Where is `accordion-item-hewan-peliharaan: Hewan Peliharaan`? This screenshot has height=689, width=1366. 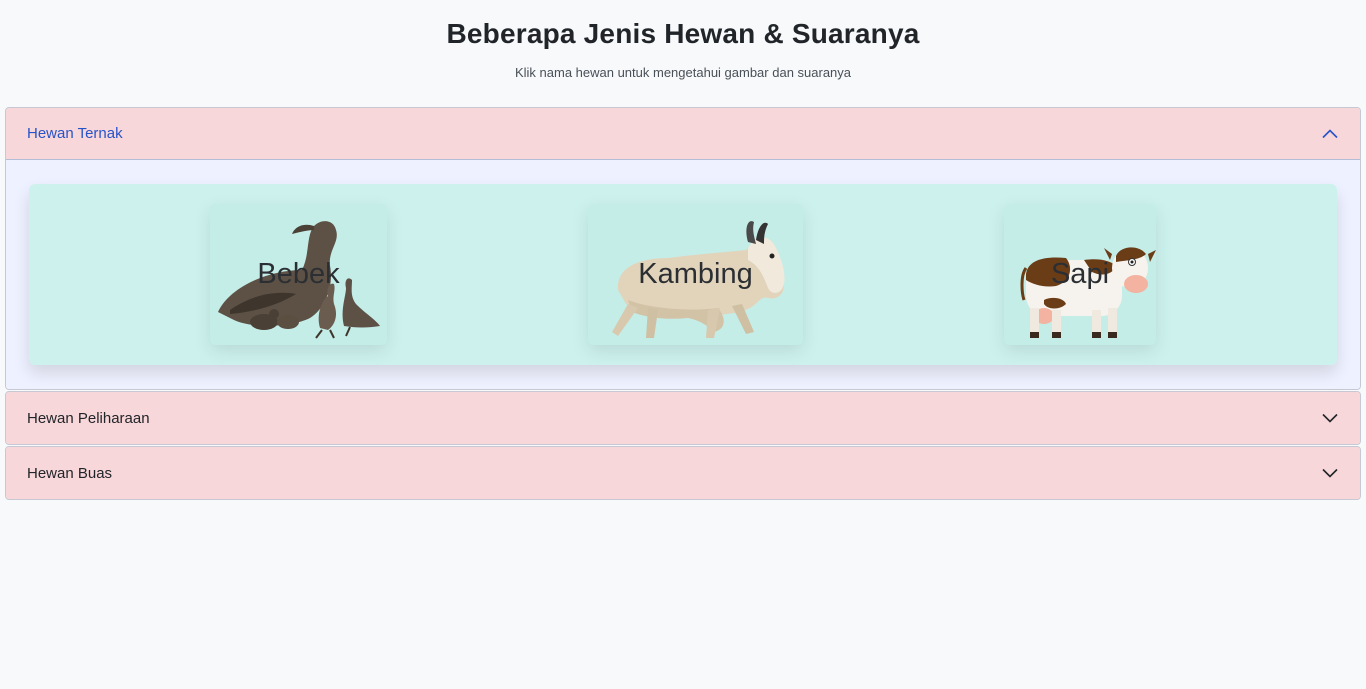 accordion-item-hewan-peliharaan: Hewan Peliharaan is located at coordinates (683, 418).